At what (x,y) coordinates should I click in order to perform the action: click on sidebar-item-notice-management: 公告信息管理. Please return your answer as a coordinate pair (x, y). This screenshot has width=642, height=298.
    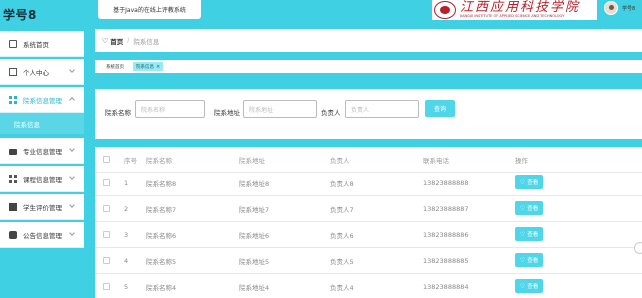
    Looking at the image, I should click on (42, 235).